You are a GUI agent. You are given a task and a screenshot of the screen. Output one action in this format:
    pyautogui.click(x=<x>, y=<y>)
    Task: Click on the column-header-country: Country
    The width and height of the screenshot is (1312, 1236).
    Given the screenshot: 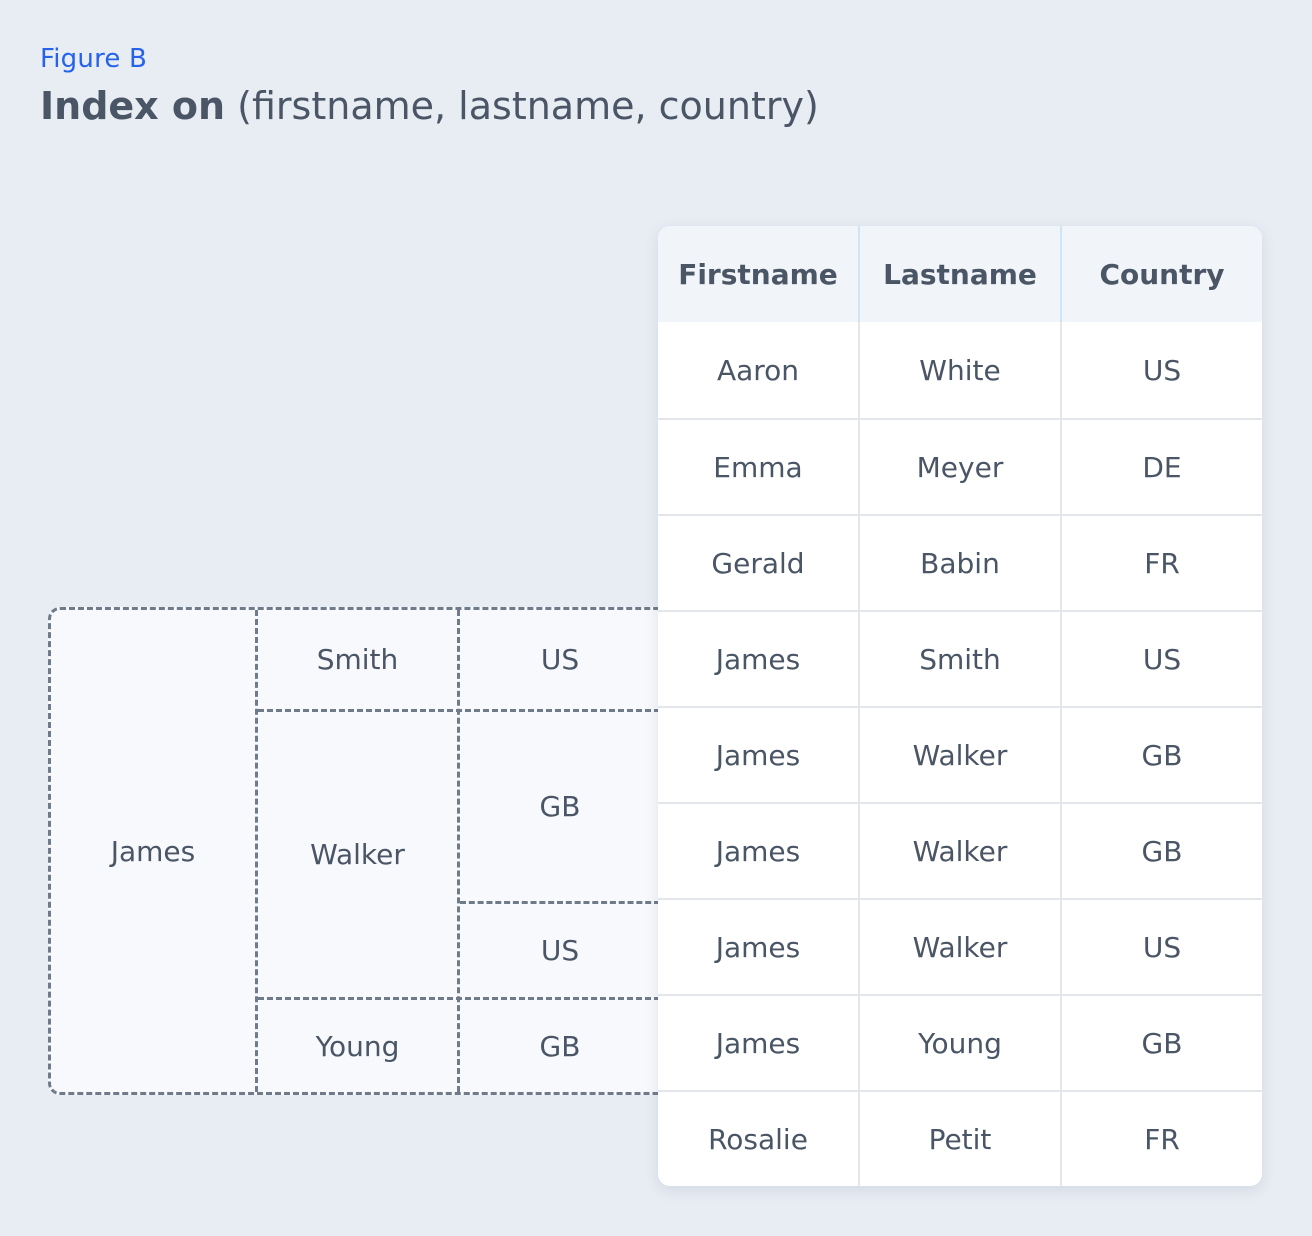 What is the action you would take?
    pyautogui.click(x=1161, y=274)
    